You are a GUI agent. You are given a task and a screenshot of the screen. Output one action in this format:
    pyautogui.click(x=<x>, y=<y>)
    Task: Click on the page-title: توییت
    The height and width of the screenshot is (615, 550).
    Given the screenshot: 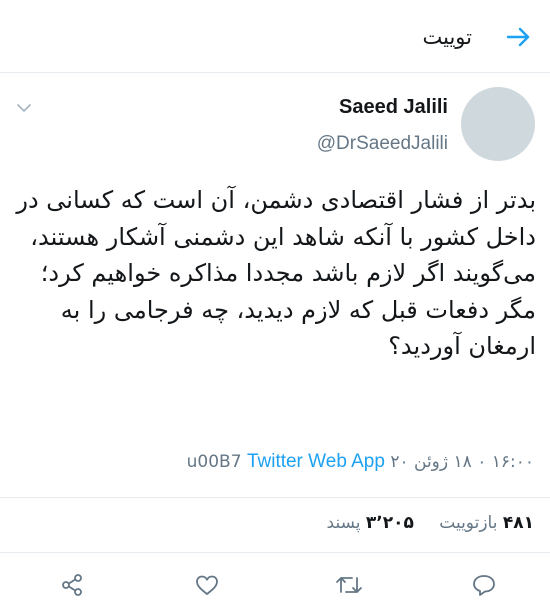 What is the action you would take?
    pyautogui.click(x=447, y=37)
    